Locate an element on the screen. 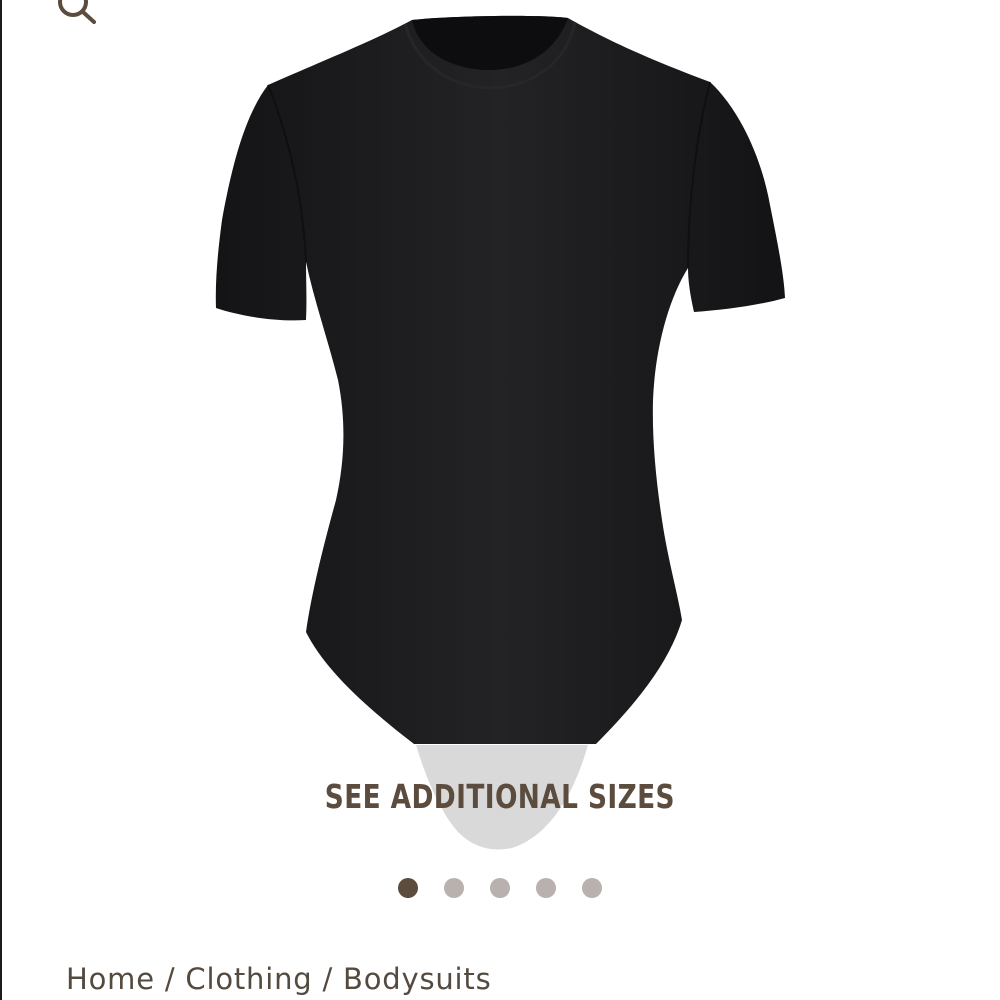 Image resolution: width=1000 pixels, height=1000 pixels. search-button is located at coordinates (76, 13).